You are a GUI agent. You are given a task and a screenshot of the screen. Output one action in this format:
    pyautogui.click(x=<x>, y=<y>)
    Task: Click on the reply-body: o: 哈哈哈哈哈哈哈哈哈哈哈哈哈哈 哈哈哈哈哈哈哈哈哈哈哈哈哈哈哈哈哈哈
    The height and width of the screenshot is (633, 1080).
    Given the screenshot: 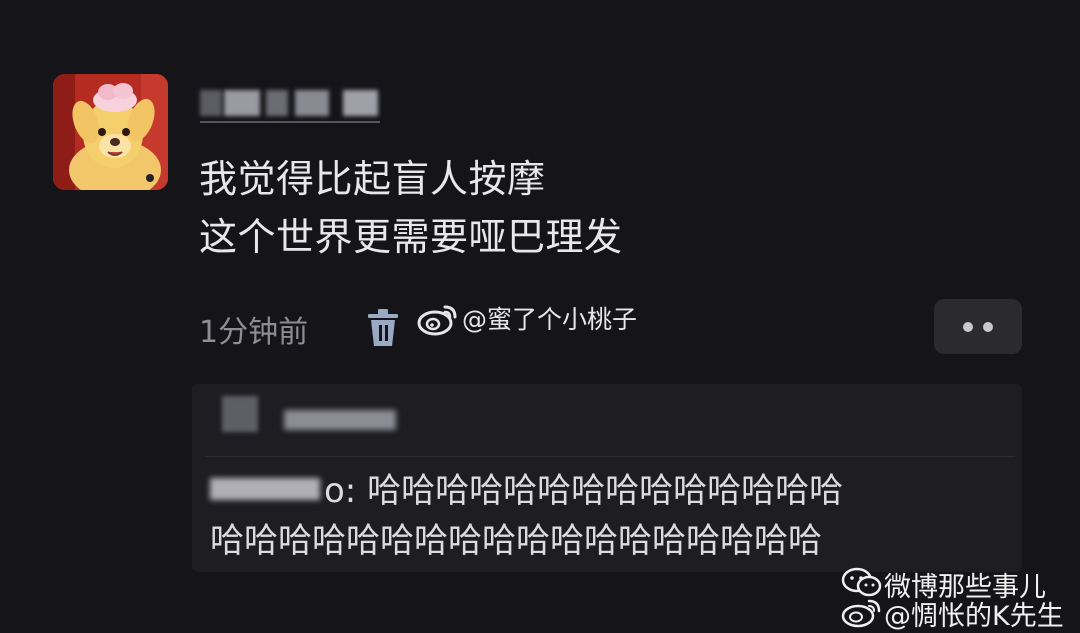 What is the action you would take?
    pyautogui.click(x=610, y=516)
    